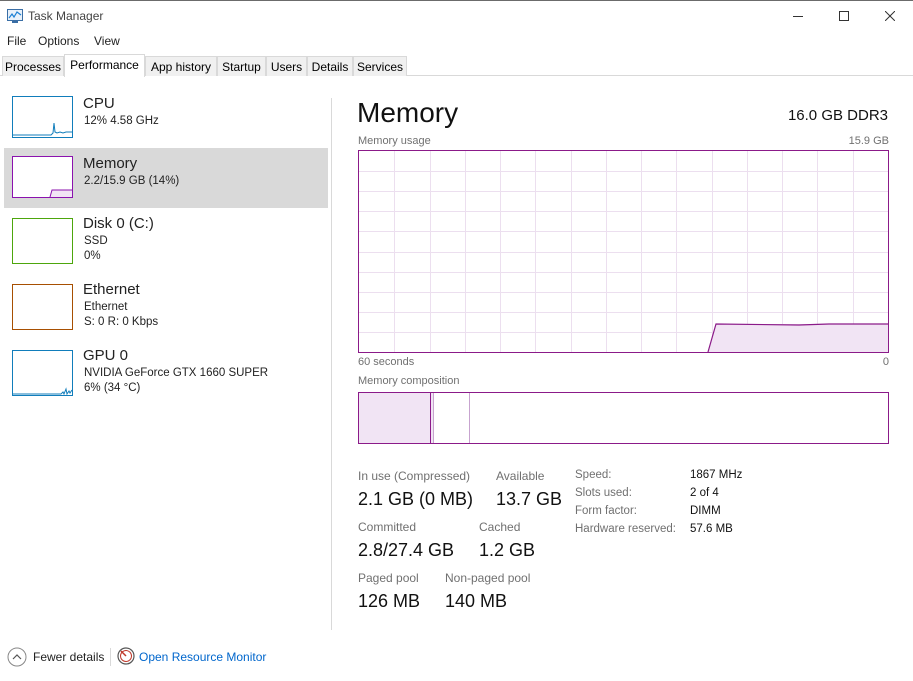 This screenshot has width=913, height=681. I want to click on menu-options: Options, so click(58, 41).